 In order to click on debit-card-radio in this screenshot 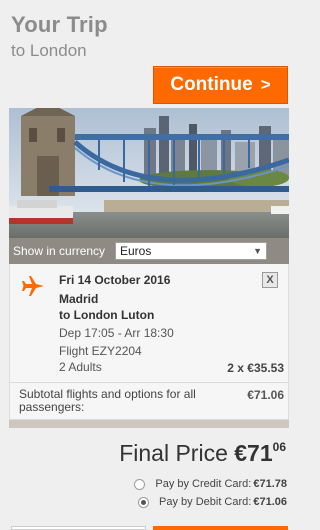, I will do `click(144, 502)`.